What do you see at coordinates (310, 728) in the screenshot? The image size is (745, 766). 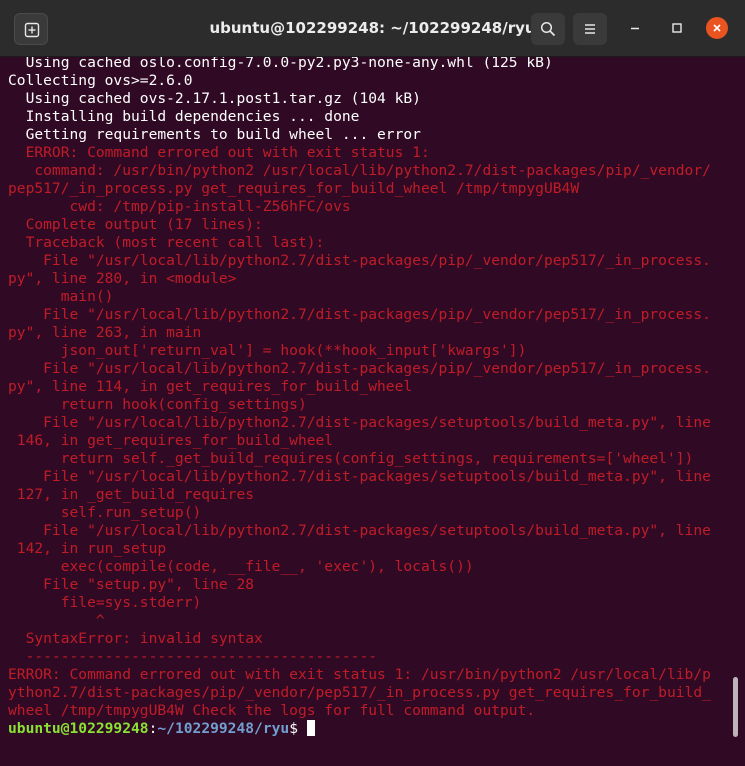 I see `text-cursor` at bounding box center [310, 728].